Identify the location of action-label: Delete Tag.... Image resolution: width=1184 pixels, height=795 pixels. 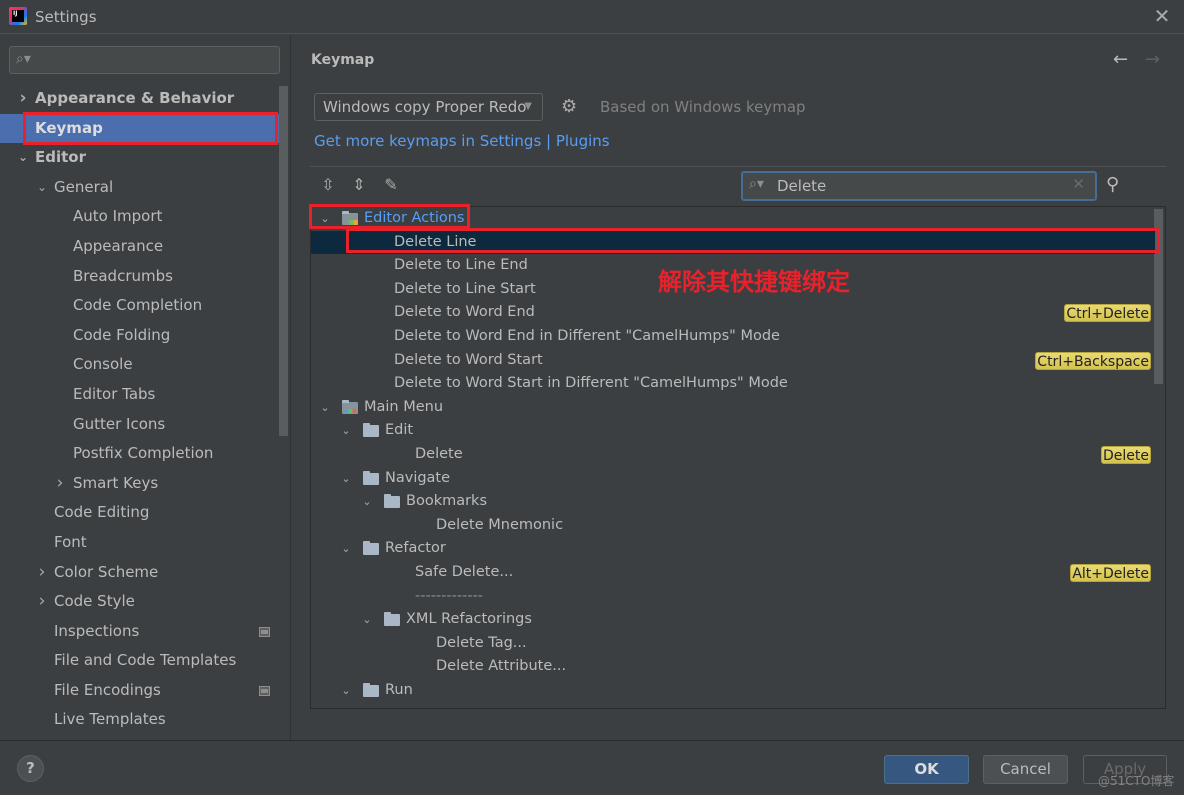
(481, 642).